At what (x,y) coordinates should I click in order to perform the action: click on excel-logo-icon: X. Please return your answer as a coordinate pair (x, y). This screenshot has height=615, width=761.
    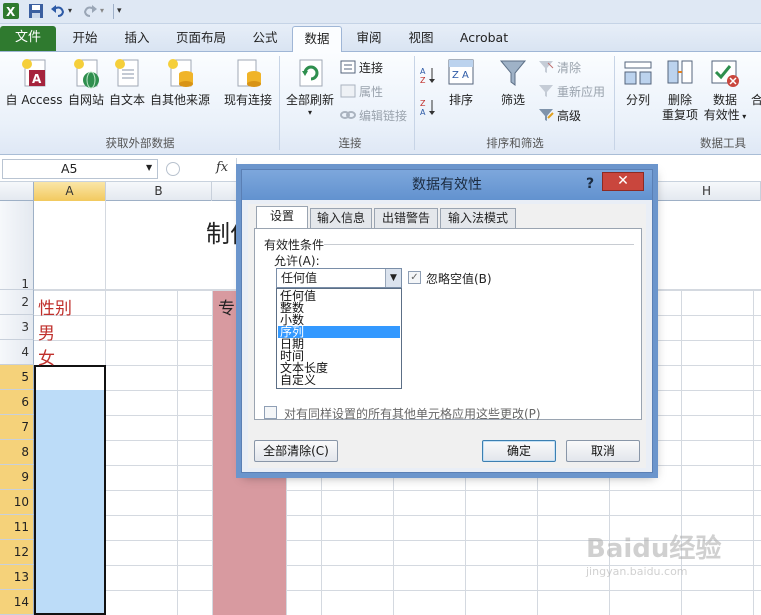
    Looking at the image, I should click on (11, 11).